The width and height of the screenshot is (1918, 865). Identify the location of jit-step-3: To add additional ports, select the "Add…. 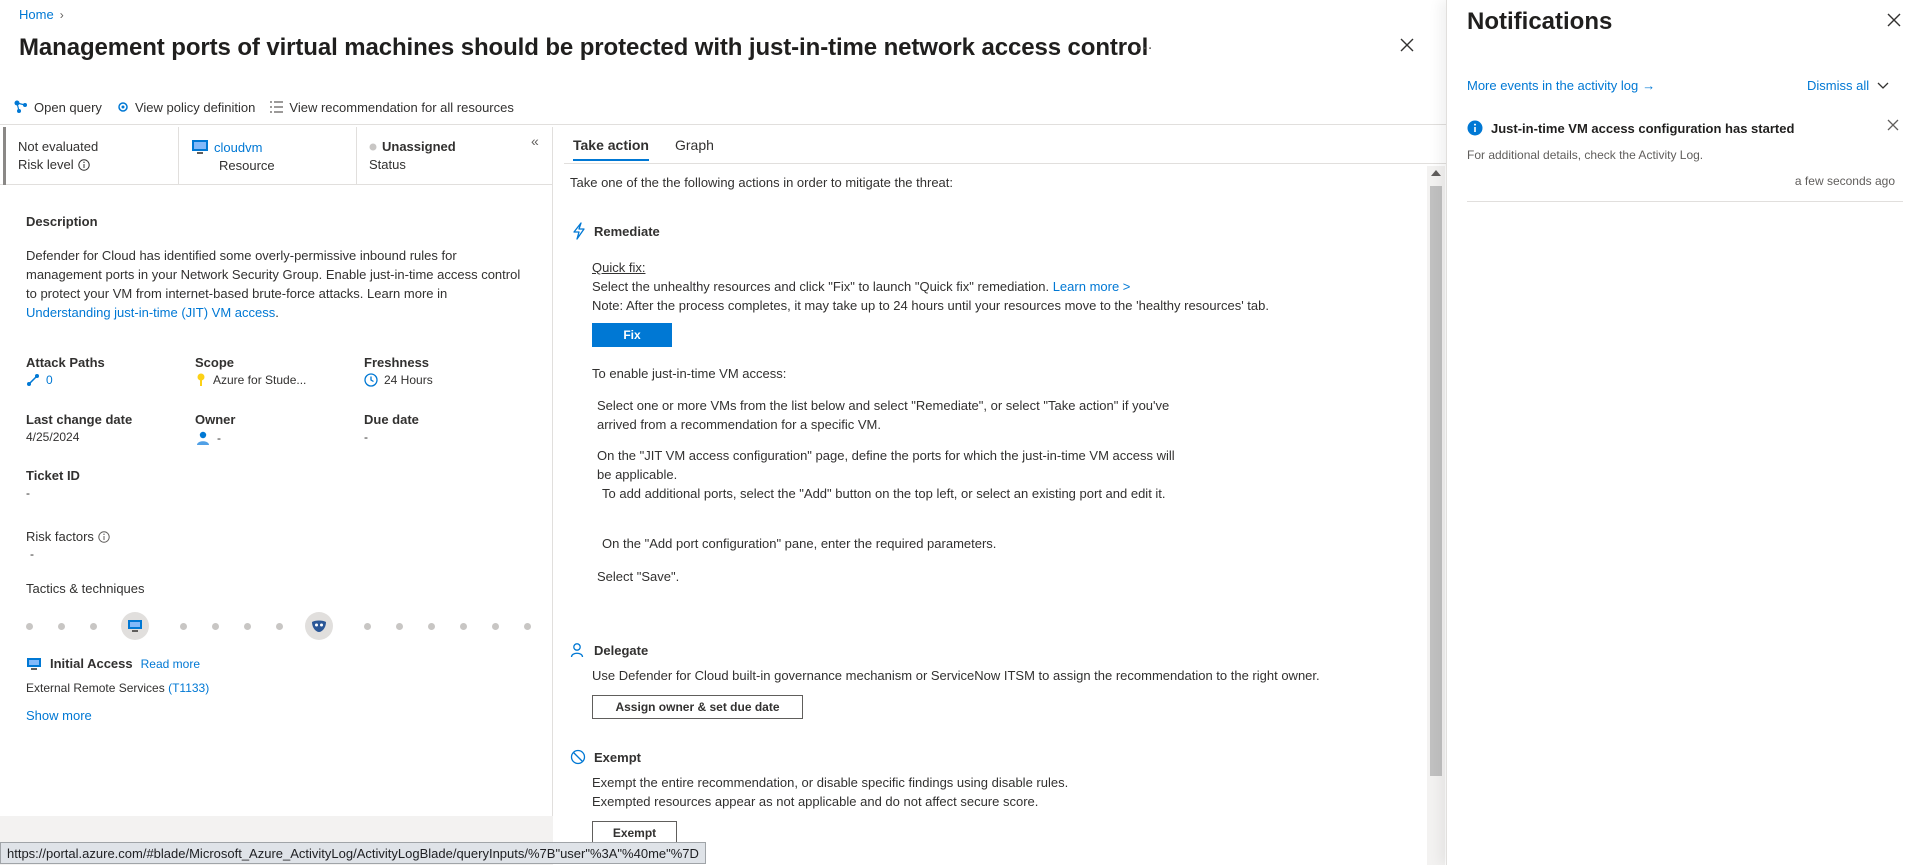
(884, 493).